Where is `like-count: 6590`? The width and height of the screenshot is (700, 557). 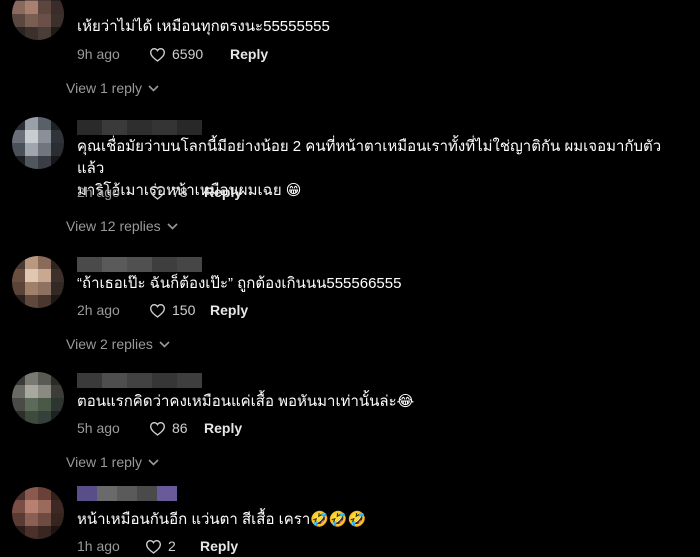
like-count: 6590 is located at coordinates (188, 54).